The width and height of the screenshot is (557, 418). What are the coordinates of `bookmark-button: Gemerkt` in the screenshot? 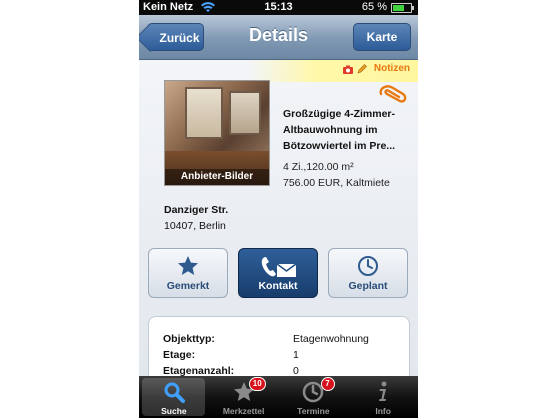 It's located at (188, 273).